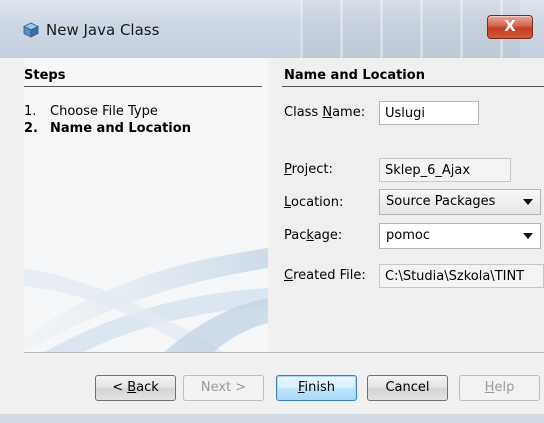 This screenshot has height=423, width=544. Describe the element at coordinates (310, 235) in the screenshot. I see `mnemonic: k` at that location.